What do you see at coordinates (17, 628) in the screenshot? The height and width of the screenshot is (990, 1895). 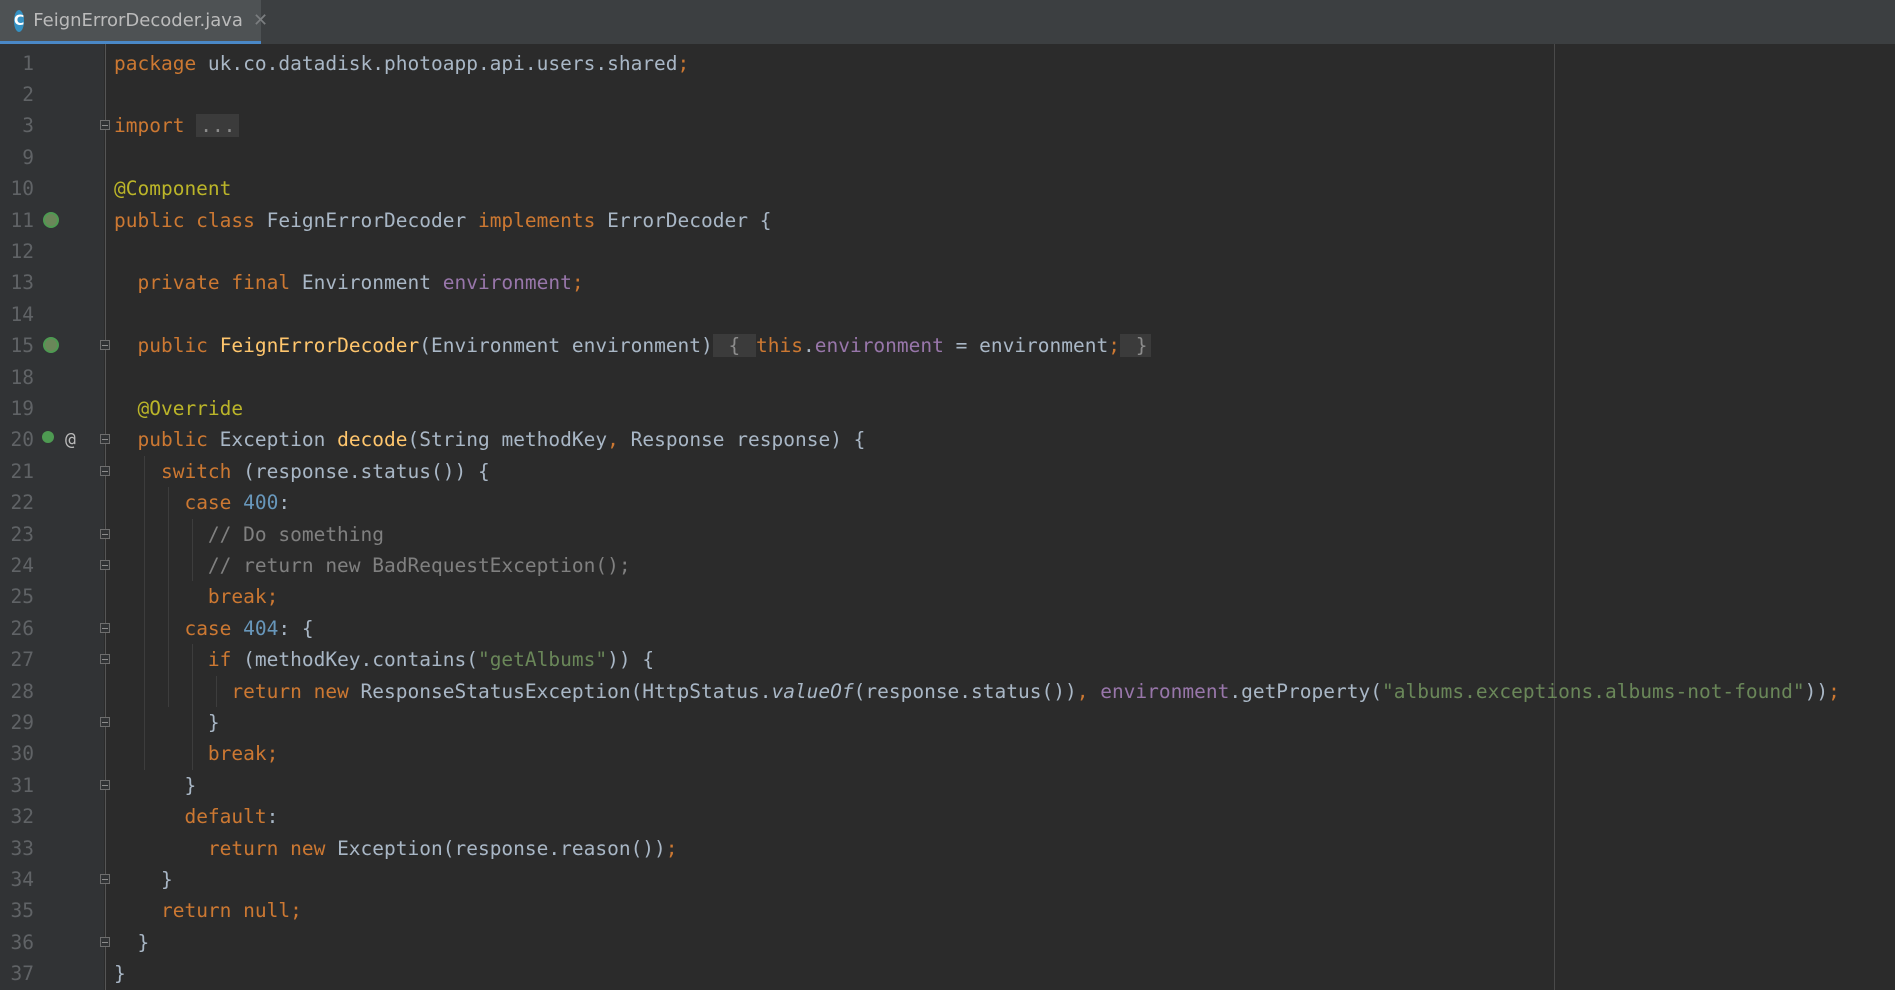 I see `line-number: 26` at bounding box center [17, 628].